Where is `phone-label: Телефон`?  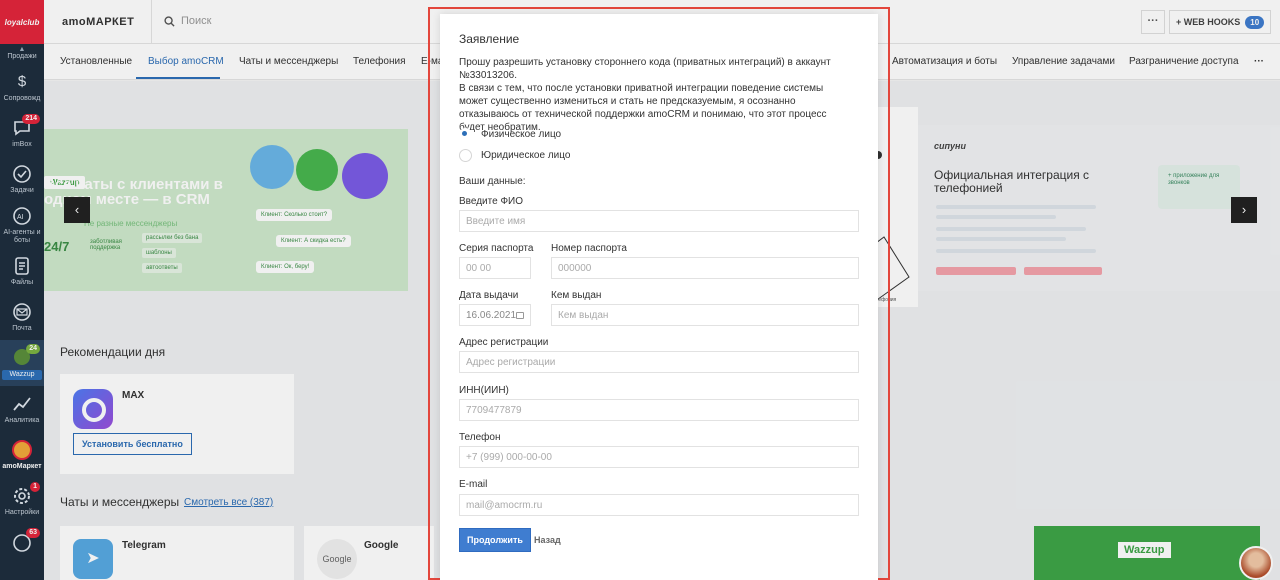
phone-label: Телефон is located at coordinates (480, 437).